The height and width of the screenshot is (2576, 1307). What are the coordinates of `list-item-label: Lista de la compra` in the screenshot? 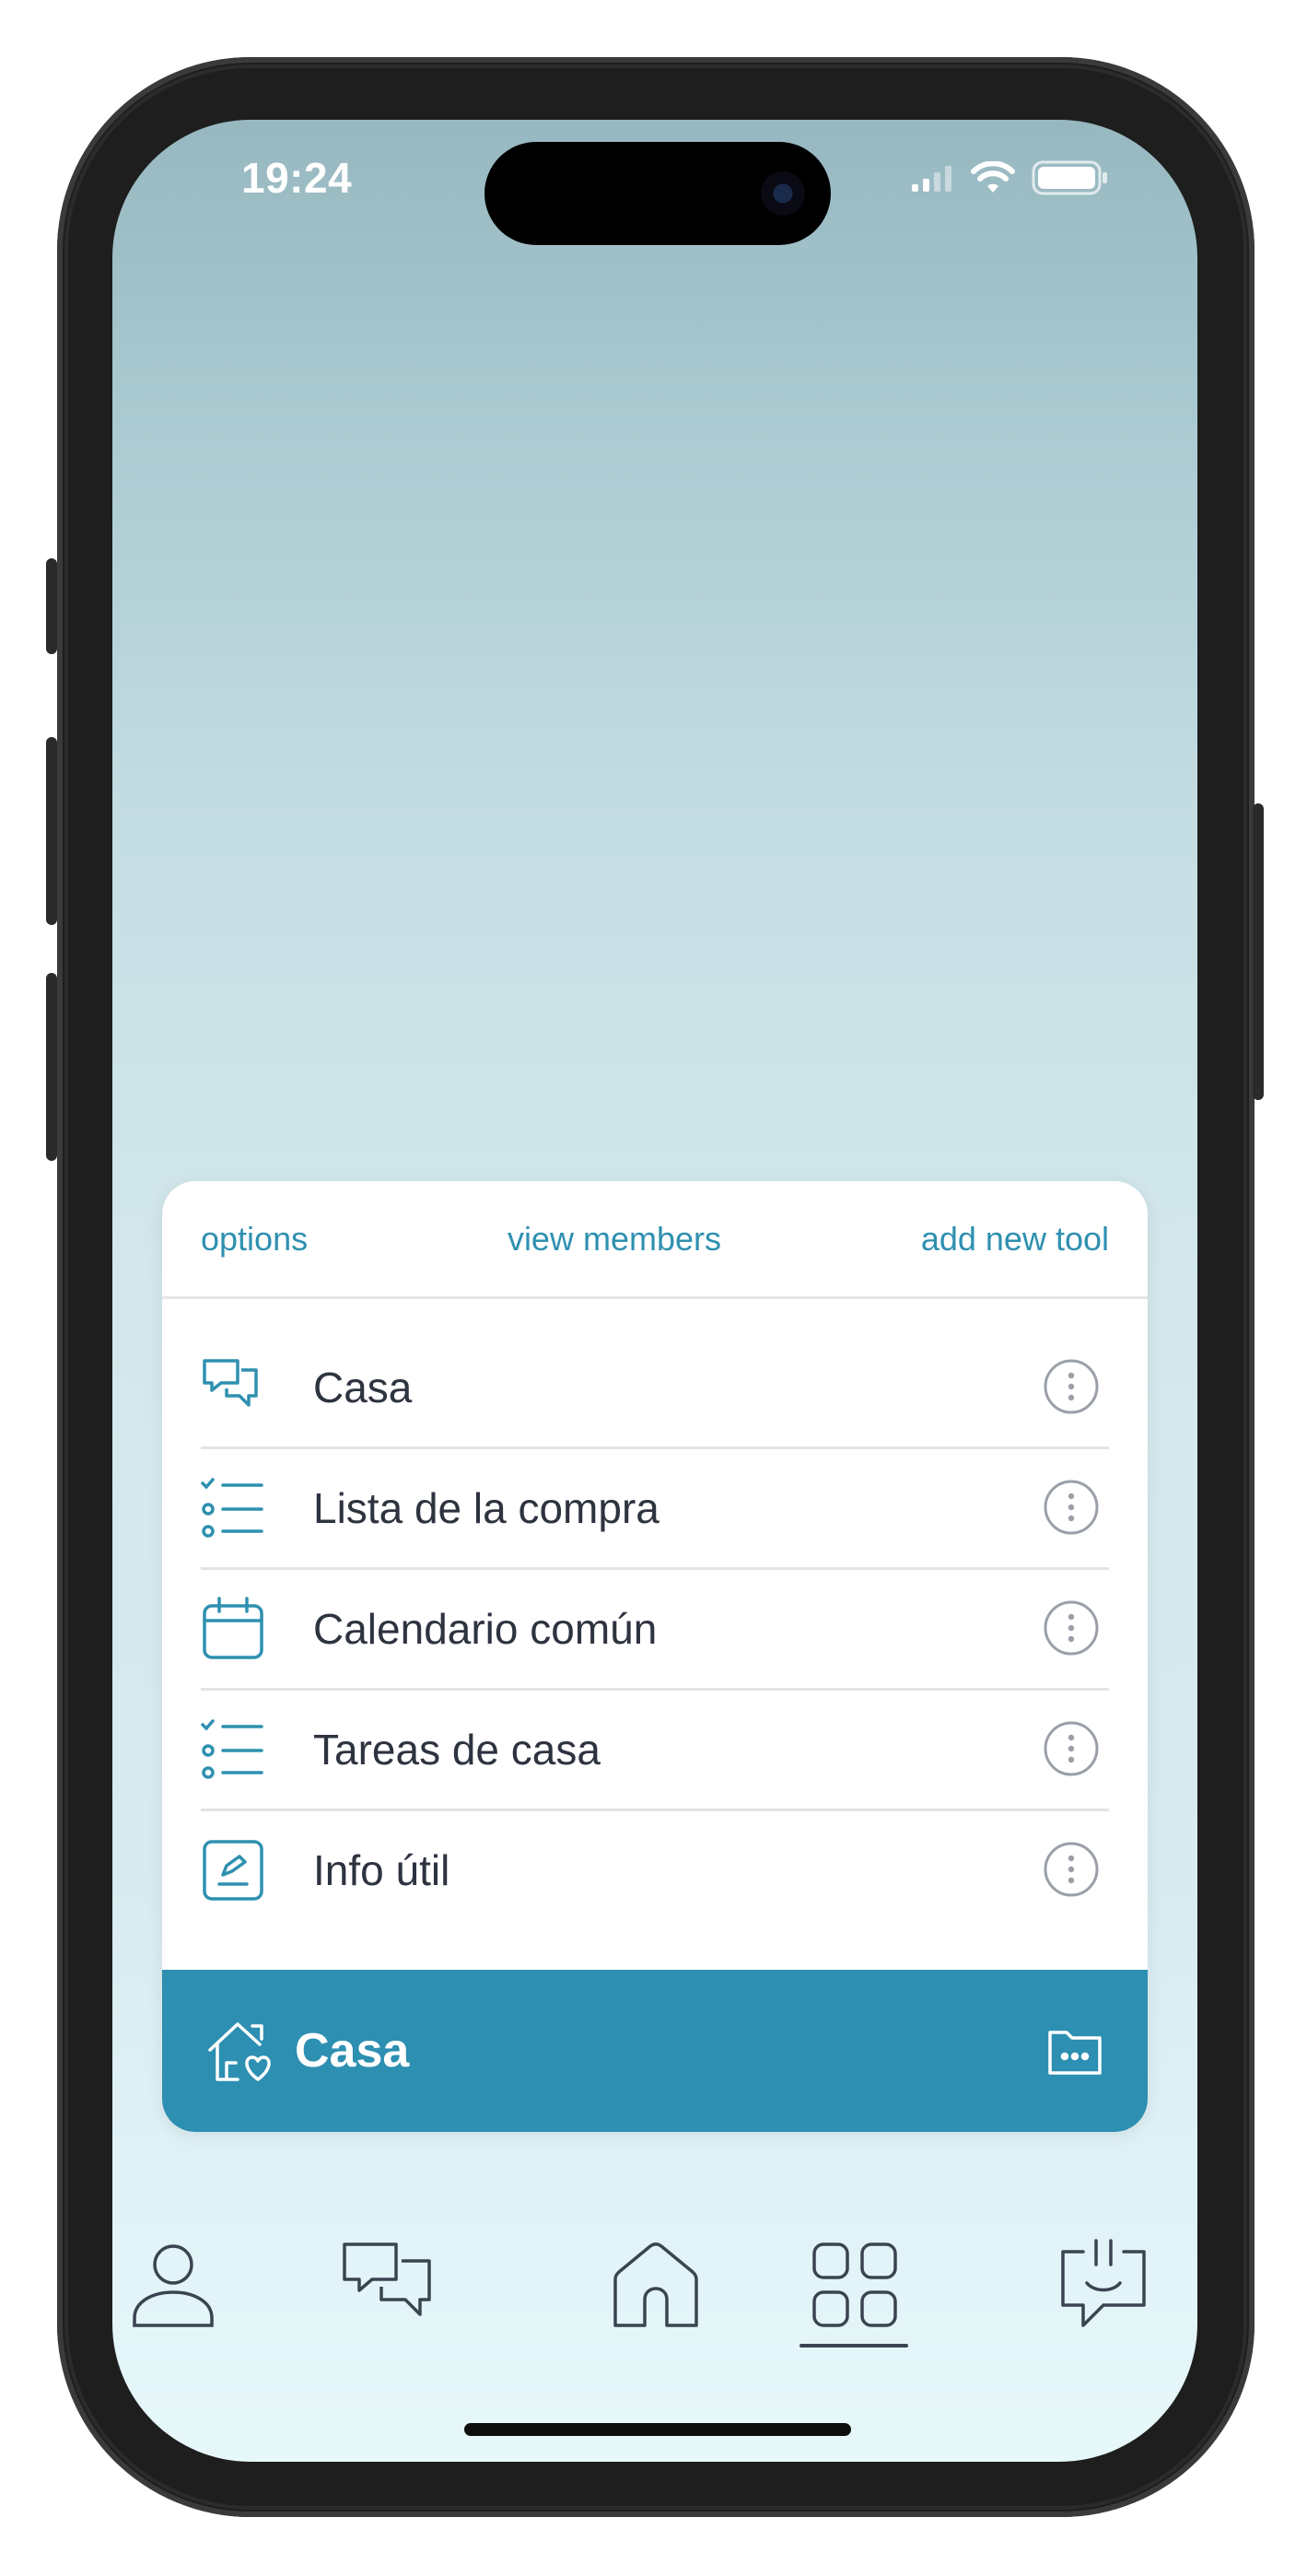 It's located at (486, 1508).